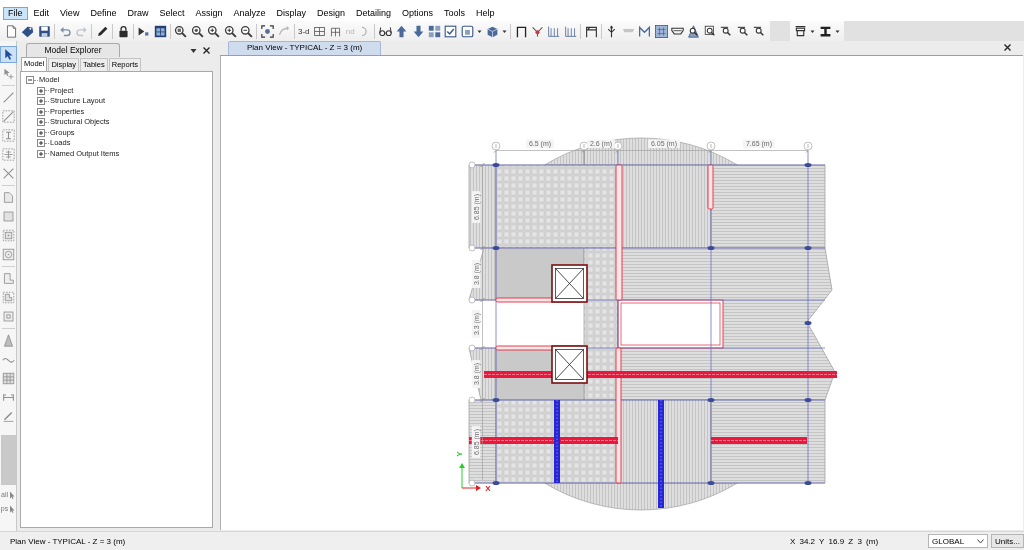 The width and height of the screenshot is (1024, 550). What do you see at coordinates (8, 316) in the screenshot?
I see `square-dot-icon` at bounding box center [8, 316].